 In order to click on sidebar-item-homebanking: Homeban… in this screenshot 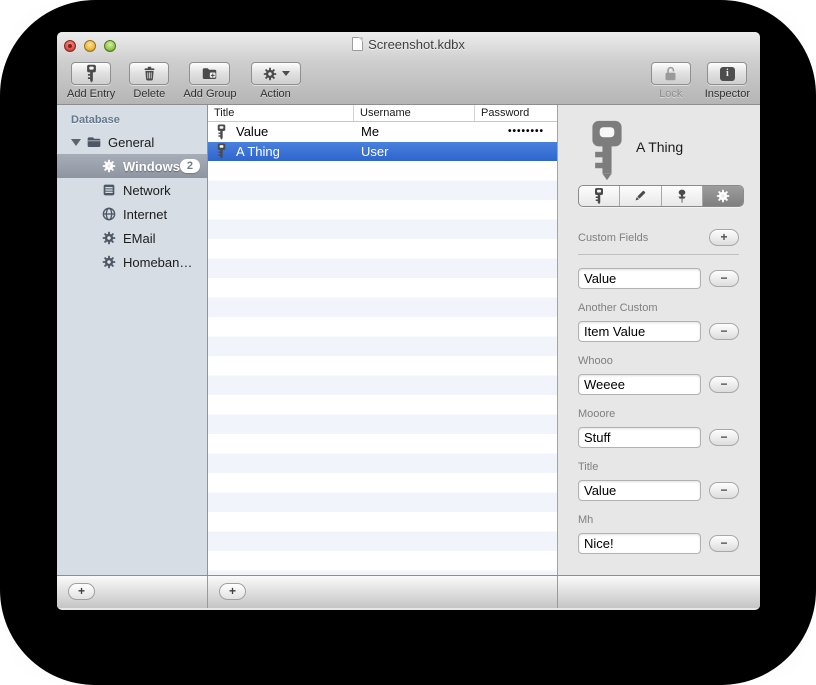, I will do `click(132, 262)`.